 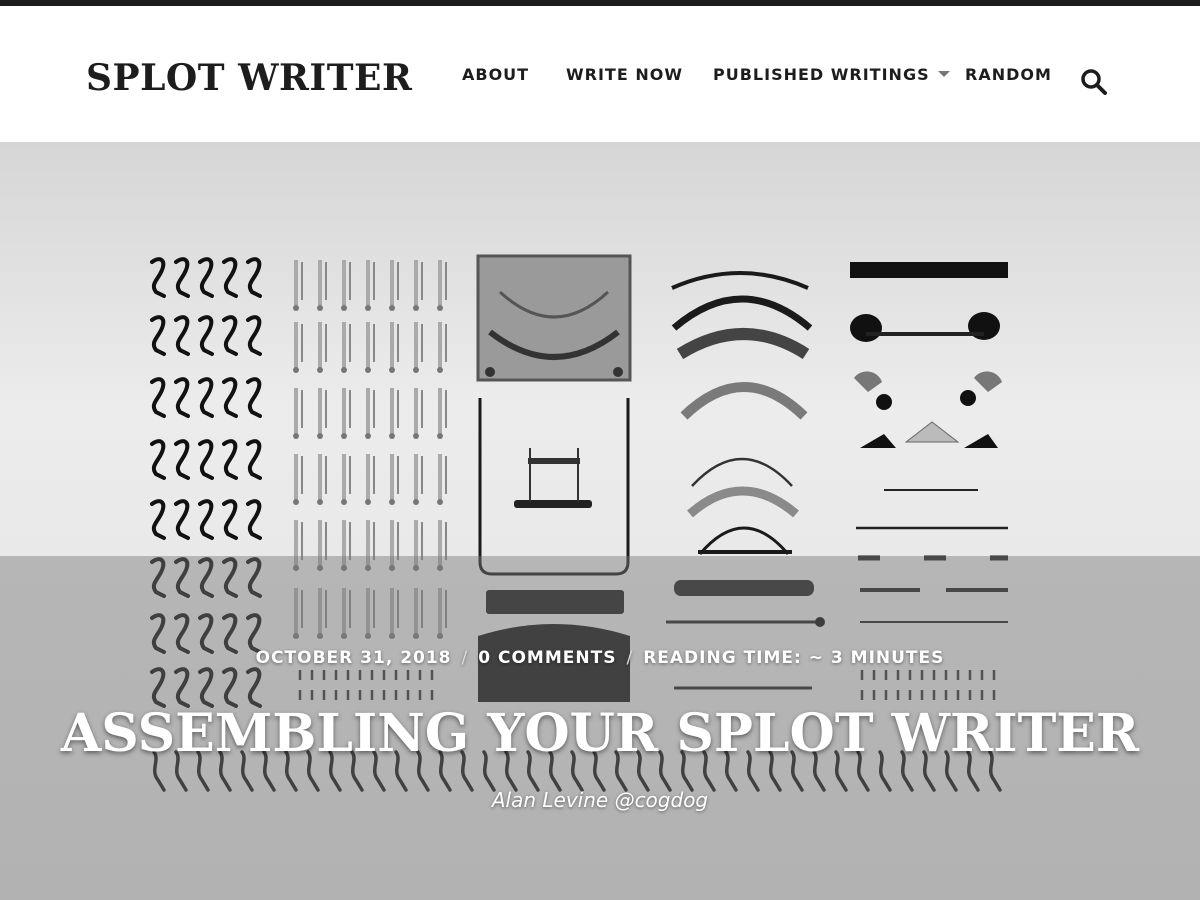 I want to click on post-date-link: OCTOBER 31, 2018, so click(x=354, y=658).